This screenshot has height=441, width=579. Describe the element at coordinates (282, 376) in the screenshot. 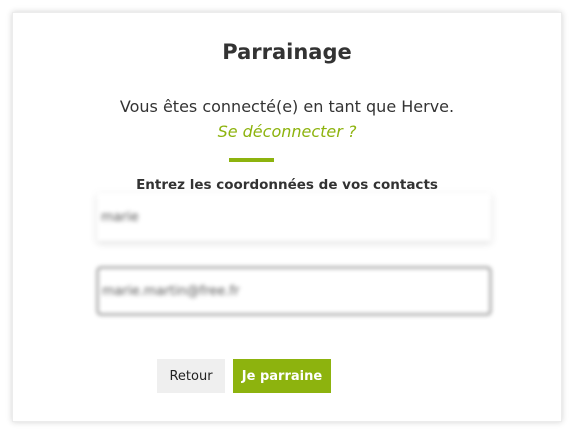

I see `refer-button: Je parraine` at that location.